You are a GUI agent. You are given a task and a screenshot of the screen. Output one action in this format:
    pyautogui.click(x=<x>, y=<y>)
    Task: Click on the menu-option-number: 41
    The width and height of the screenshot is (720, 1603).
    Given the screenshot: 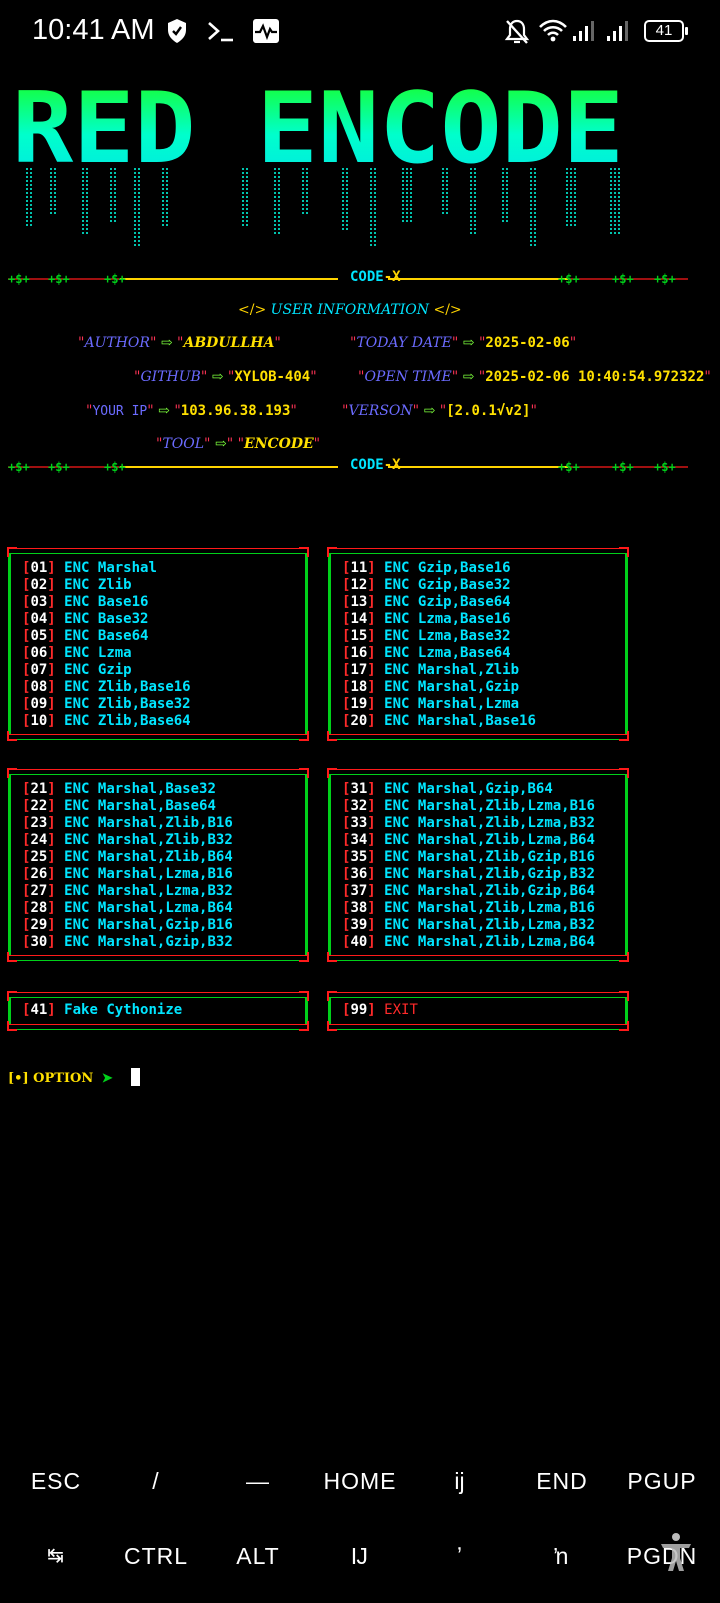 What is the action you would take?
    pyautogui.click(x=39, y=1010)
    